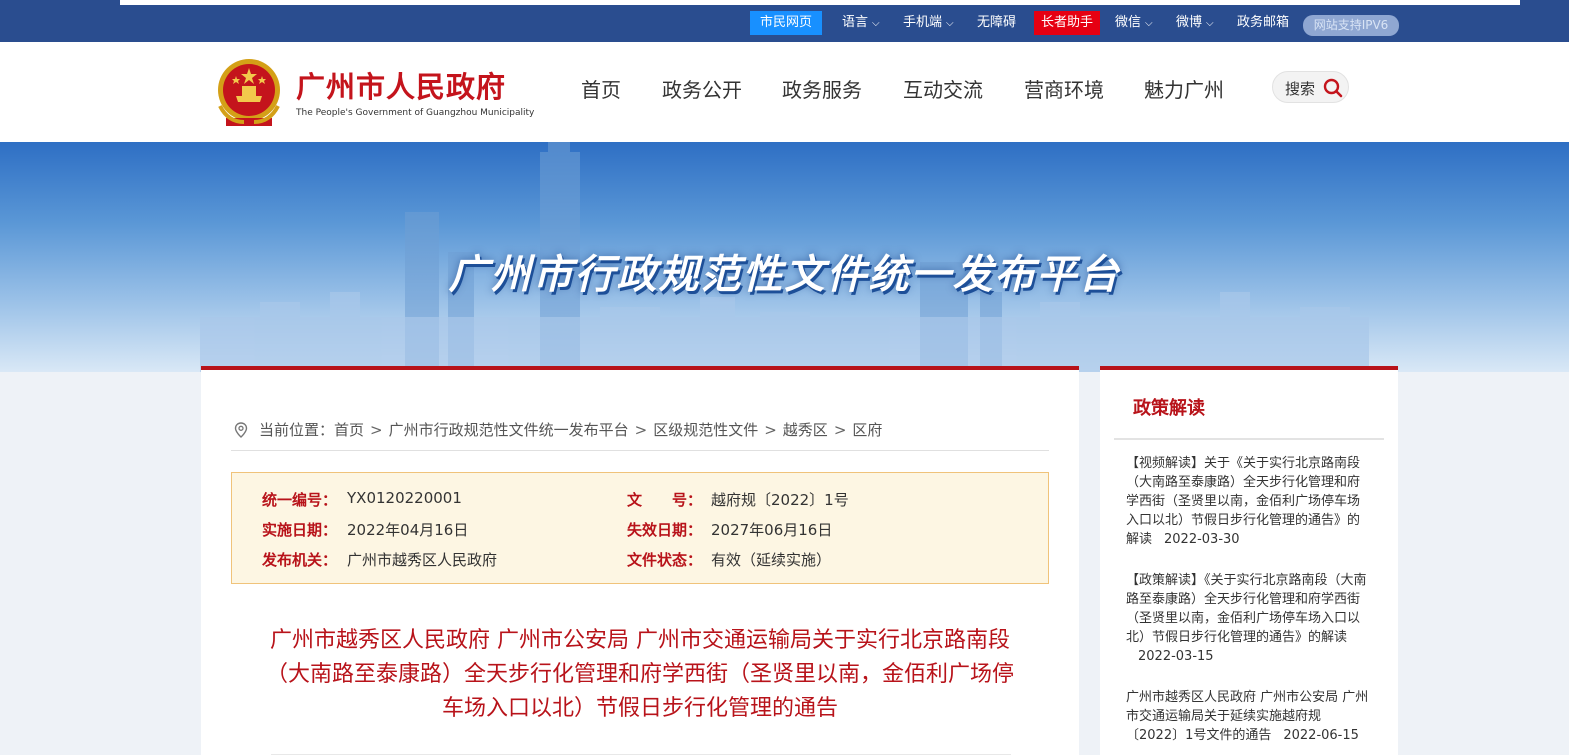 Image resolution: width=1569 pixels, height=755 pixels. I want to click on doc-number-value: 越府规〔2022〕1号, so click(780, 500).